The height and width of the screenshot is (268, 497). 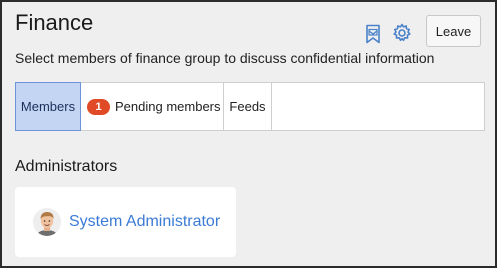 I want to click on tab-pending-members: 1 Pending members, so click(x=152, y=106).